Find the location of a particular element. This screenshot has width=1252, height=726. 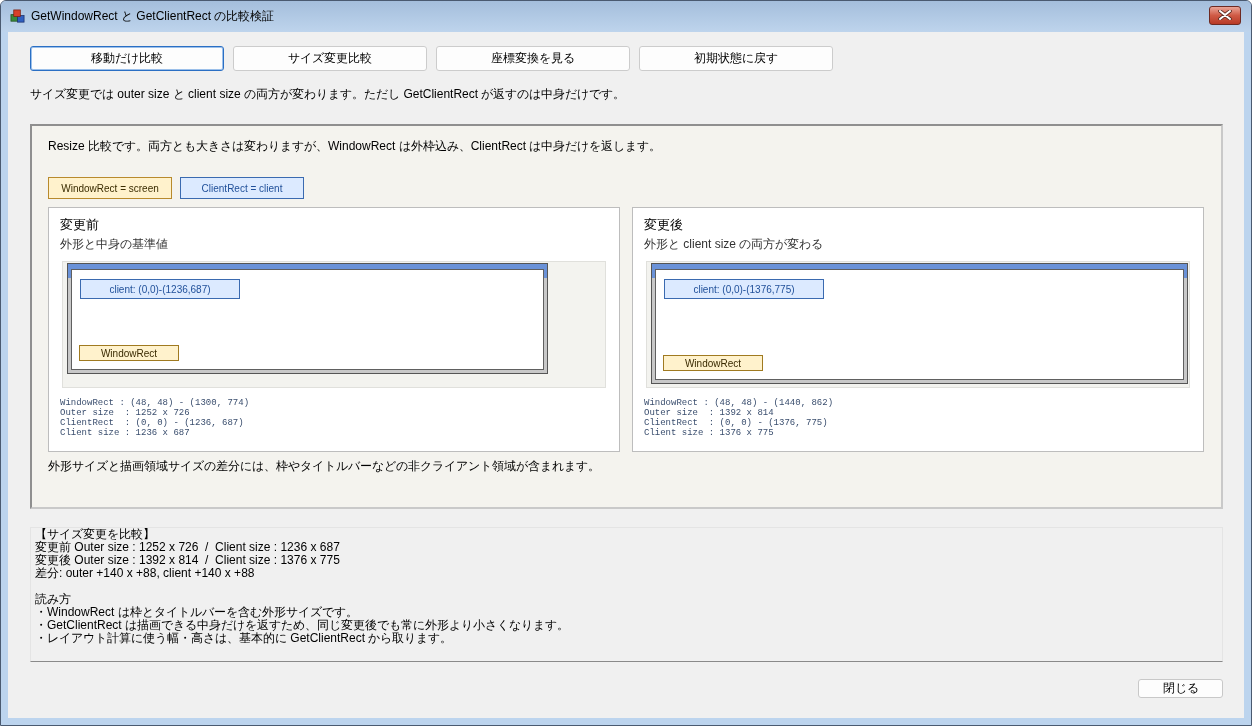

card-title: 変更後 is located at coordinates (664, 225).